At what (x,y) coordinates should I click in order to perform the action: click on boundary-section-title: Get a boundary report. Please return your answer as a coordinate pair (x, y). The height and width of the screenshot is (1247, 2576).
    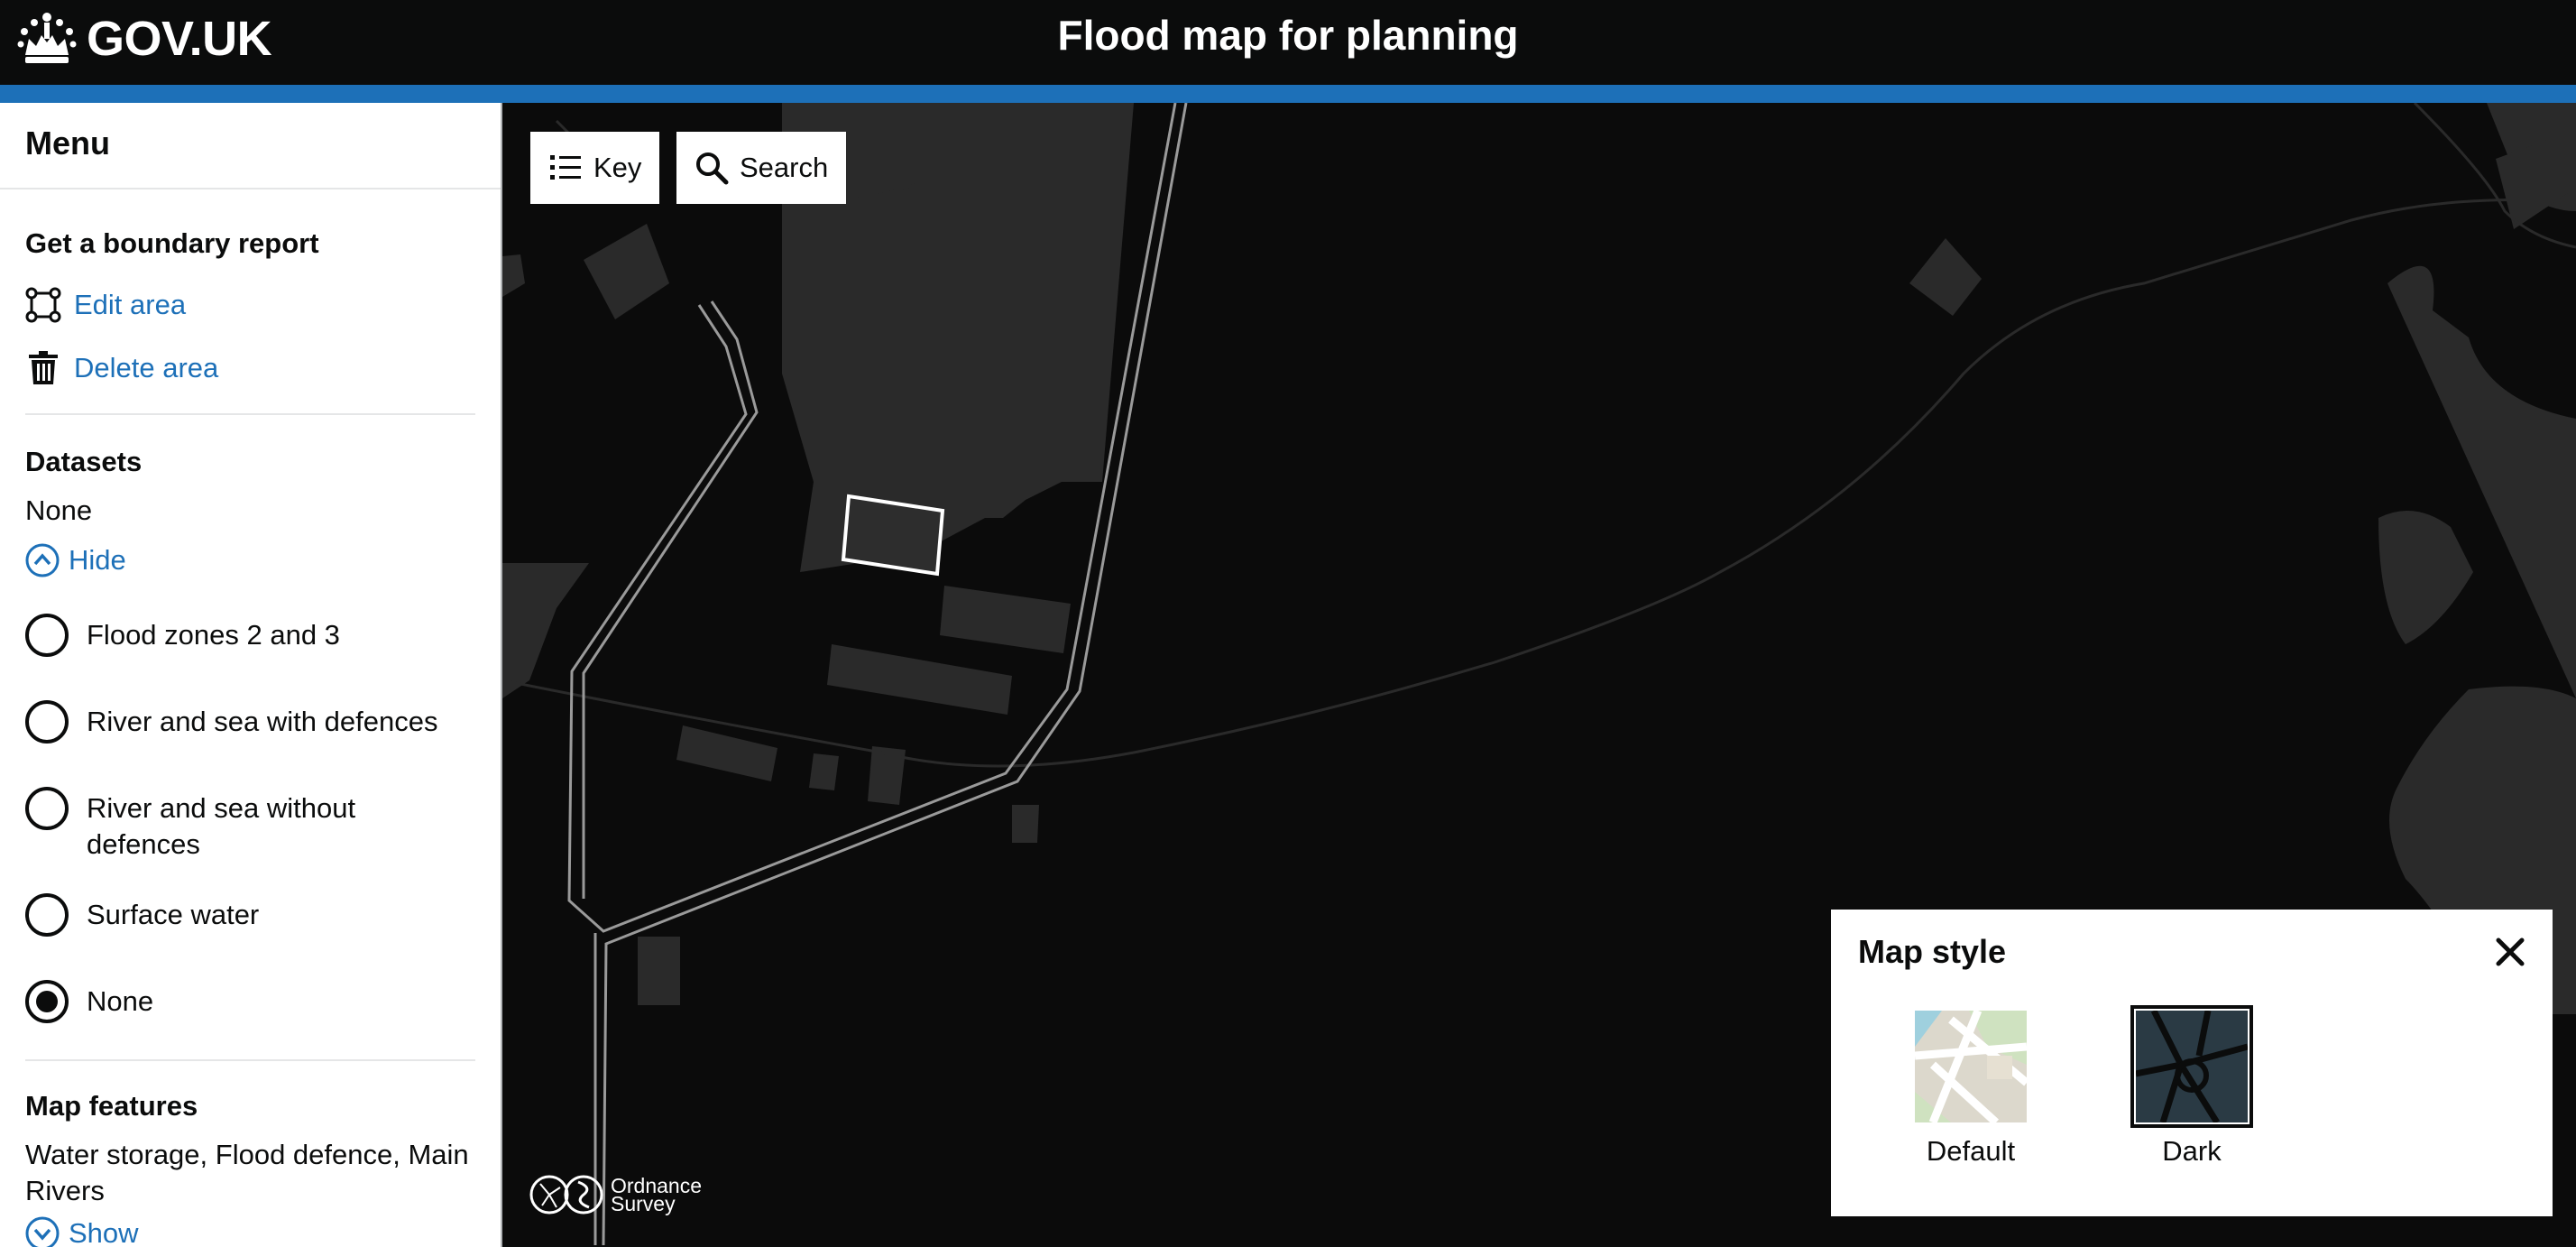
    Looking at the image, I should click on (172, 243).